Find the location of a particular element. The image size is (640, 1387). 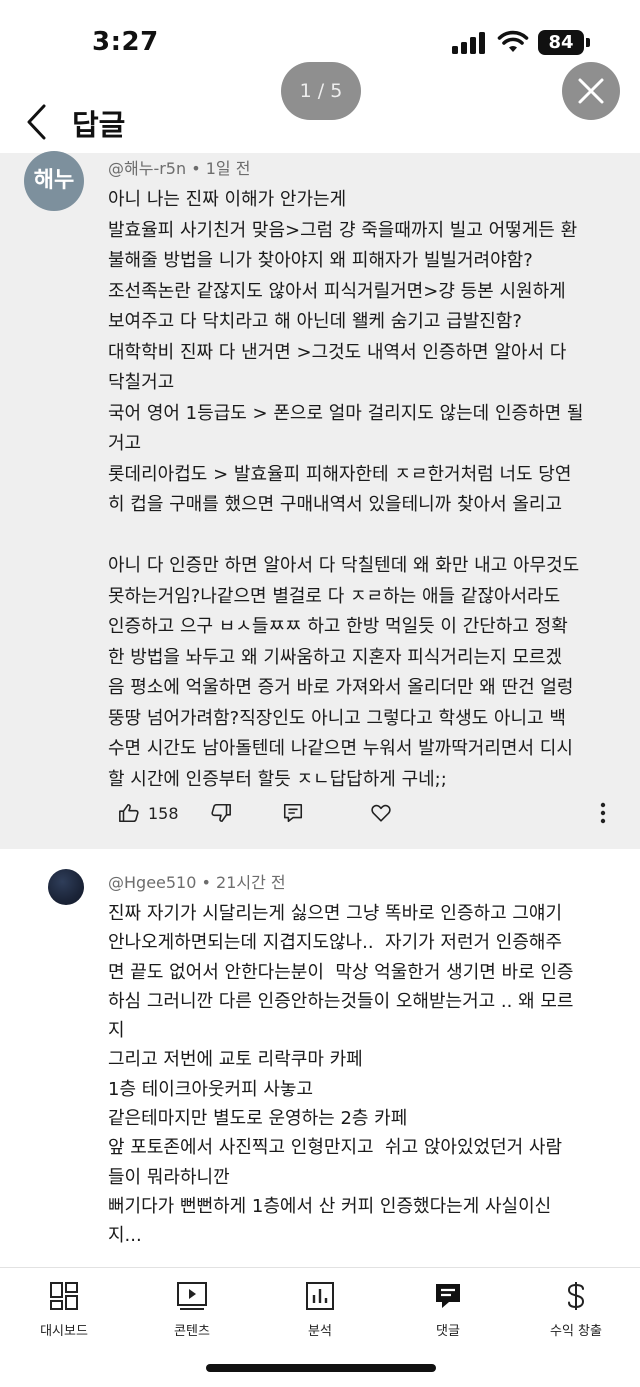

comment-line: 진짜 자기가 시달리는게 싫으면 그냥 똑바로 인증하고 그얘기 is located at coordinates (335, 913).